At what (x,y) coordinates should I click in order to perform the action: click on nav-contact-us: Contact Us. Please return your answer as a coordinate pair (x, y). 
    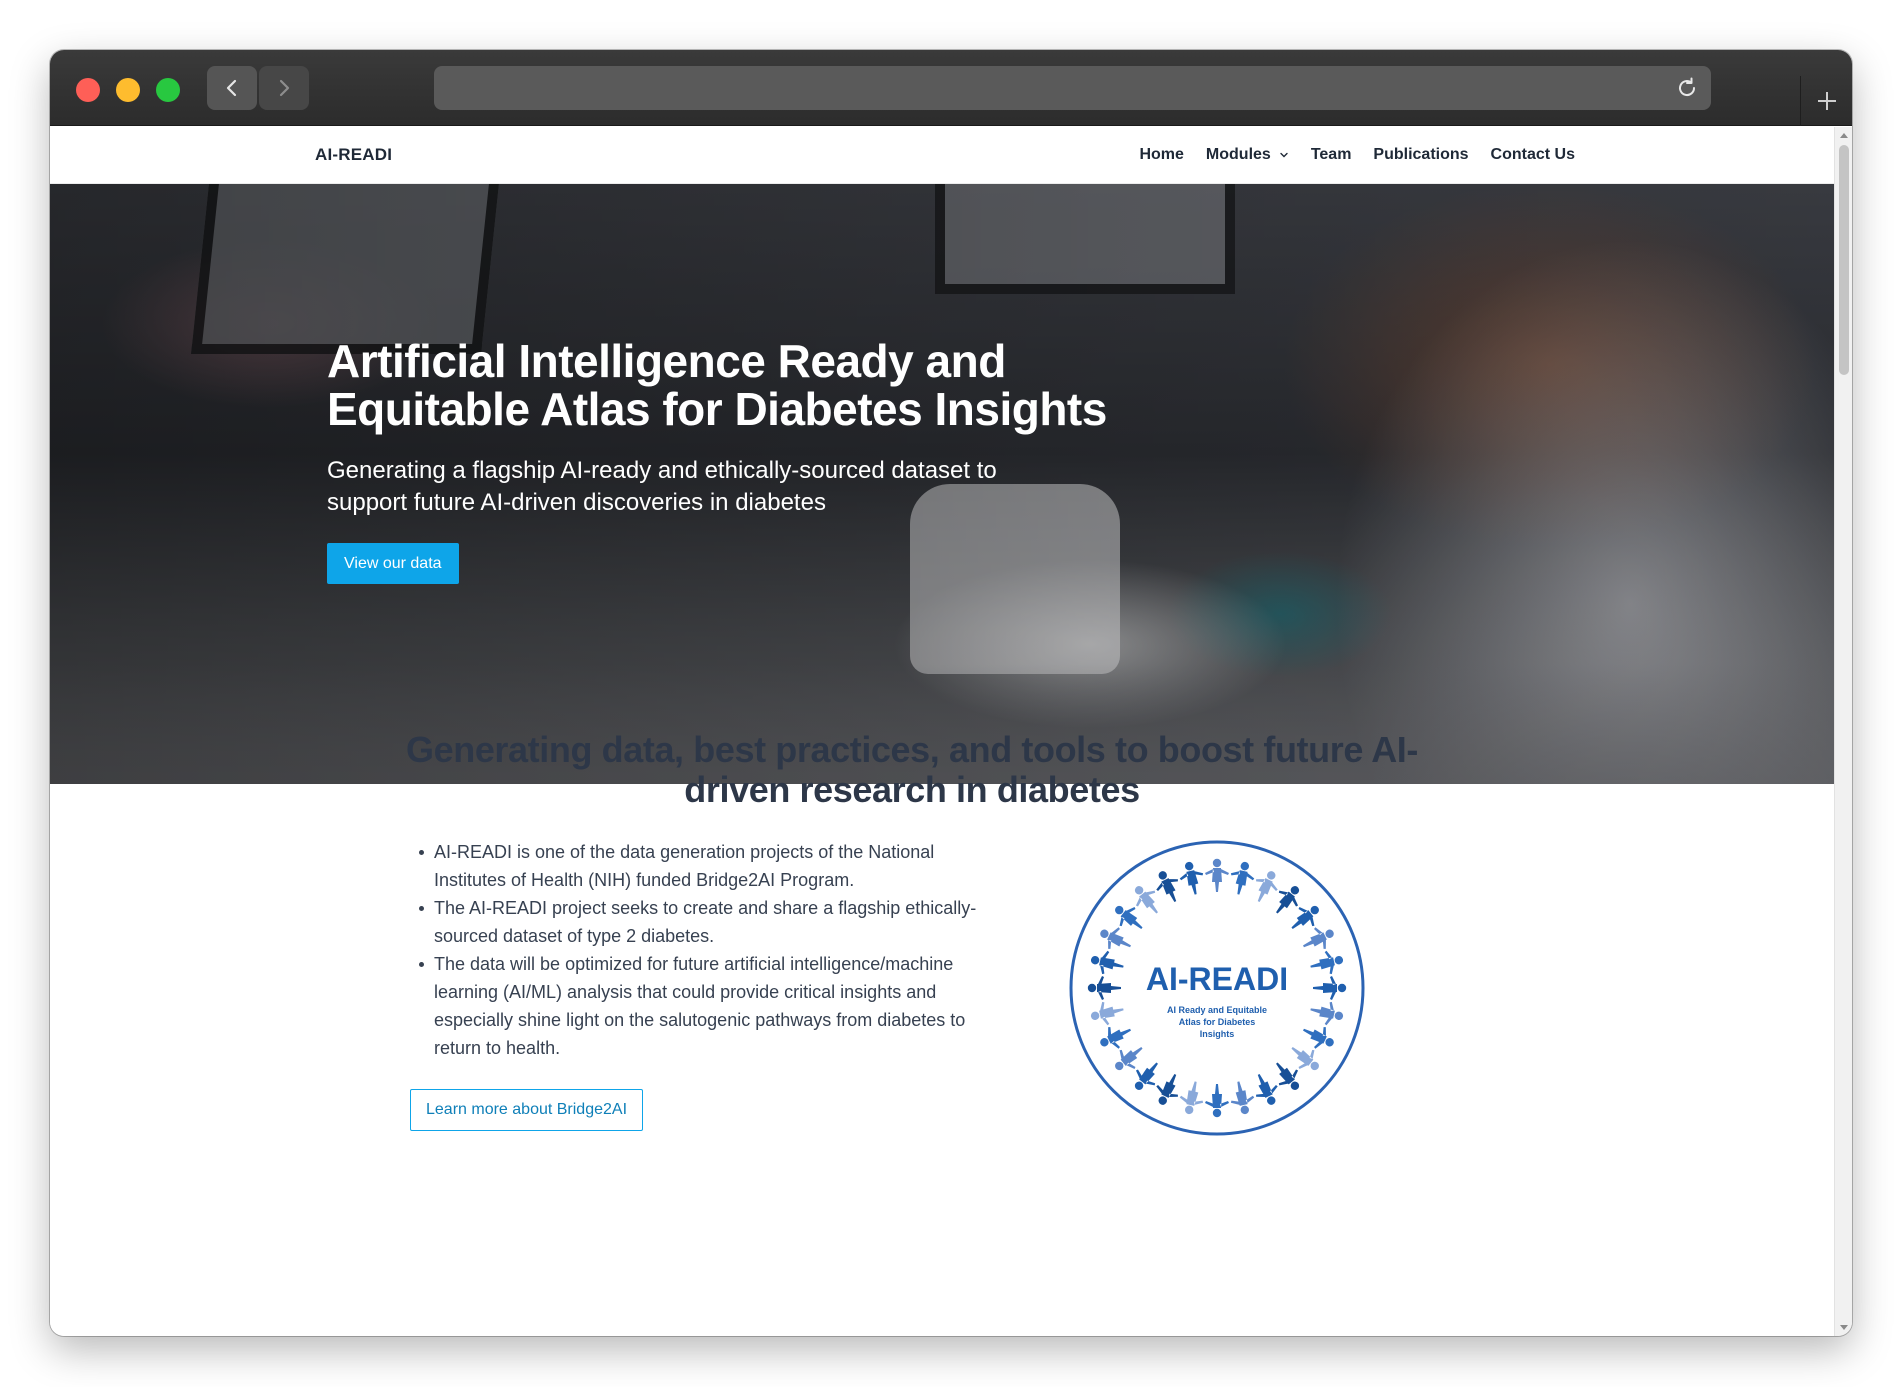
    Looking at the image, I should click on (1533, 155).